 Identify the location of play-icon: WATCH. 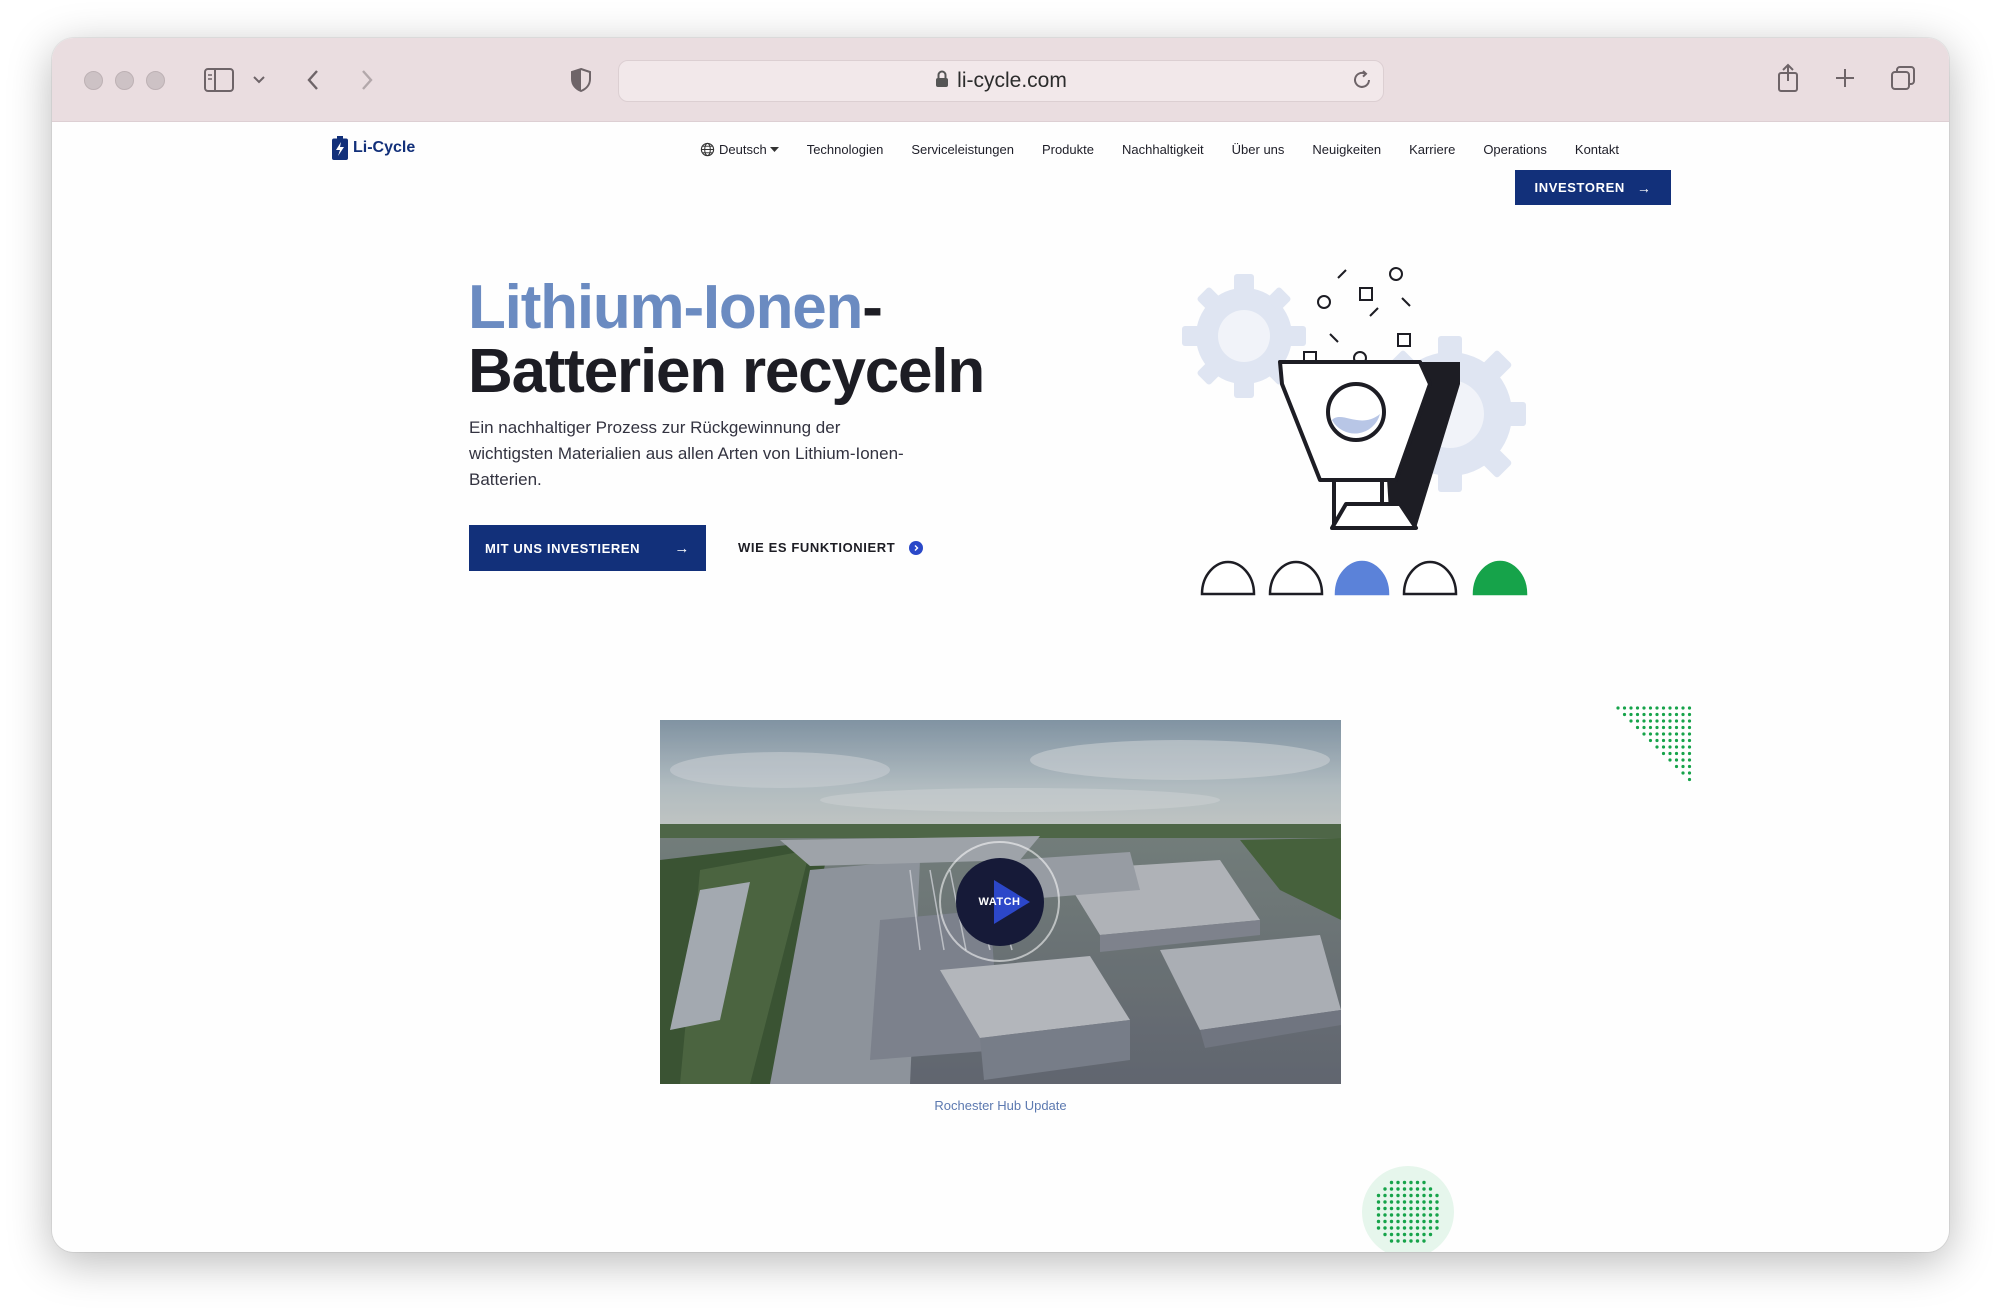
(999, 901).